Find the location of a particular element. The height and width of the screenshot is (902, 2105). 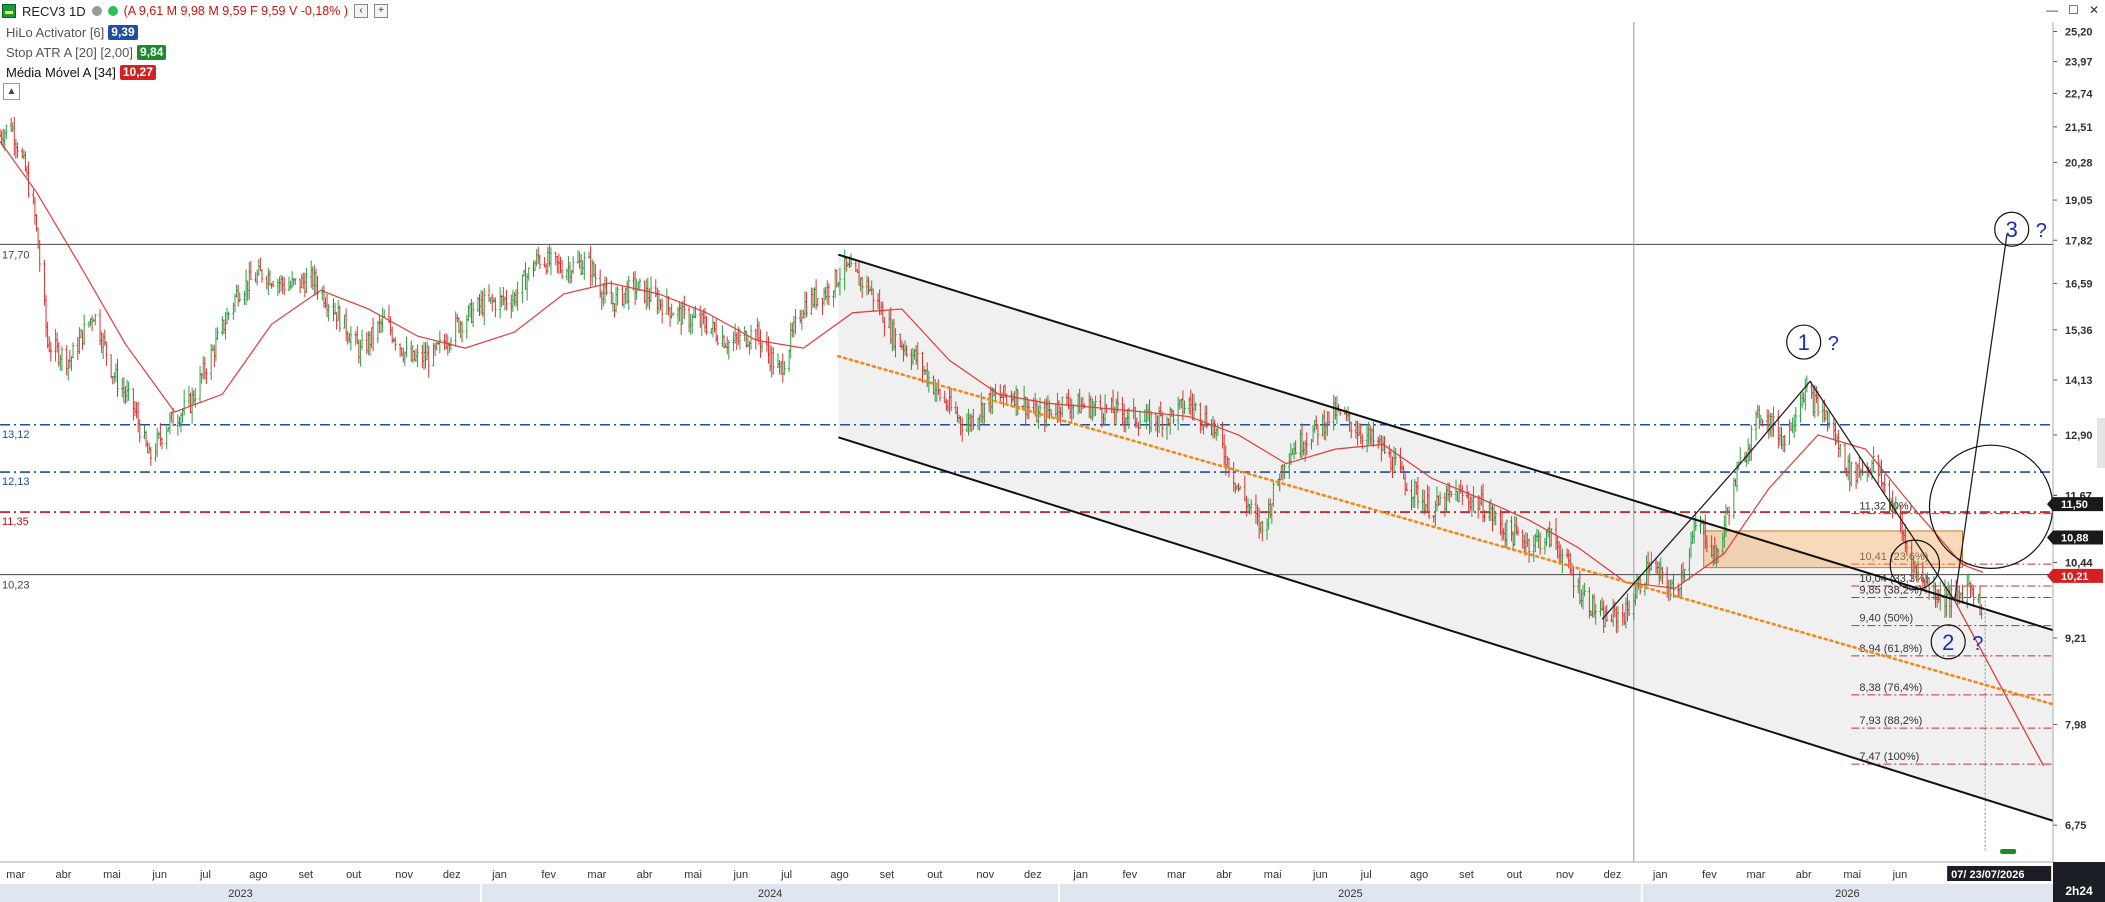

h-line-label: 12,13 is located at coordinates (16, 482).